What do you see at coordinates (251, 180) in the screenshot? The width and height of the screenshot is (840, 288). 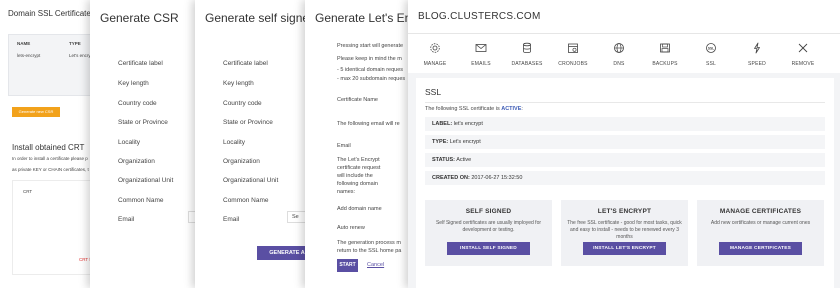 I see `field-label: Organizational Unit` at bounding box center [251, 180].